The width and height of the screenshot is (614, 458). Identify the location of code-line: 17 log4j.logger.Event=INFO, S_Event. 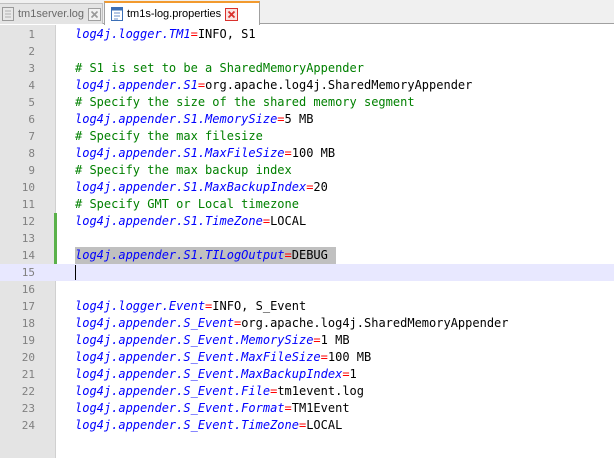
(307, 306).